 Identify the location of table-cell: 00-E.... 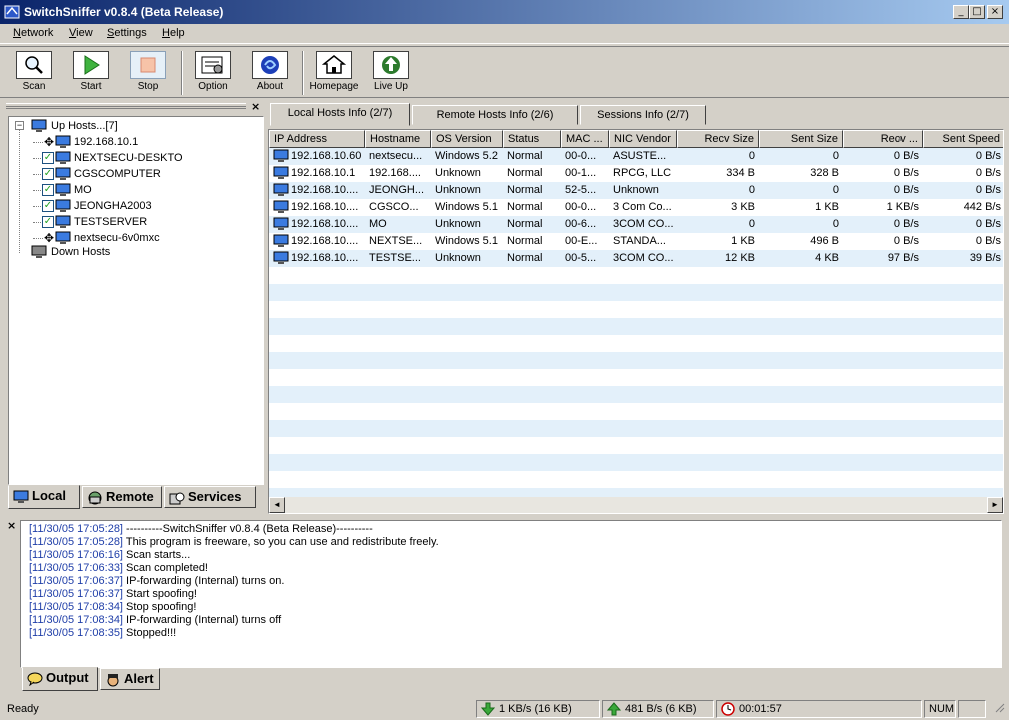
(585, 241).